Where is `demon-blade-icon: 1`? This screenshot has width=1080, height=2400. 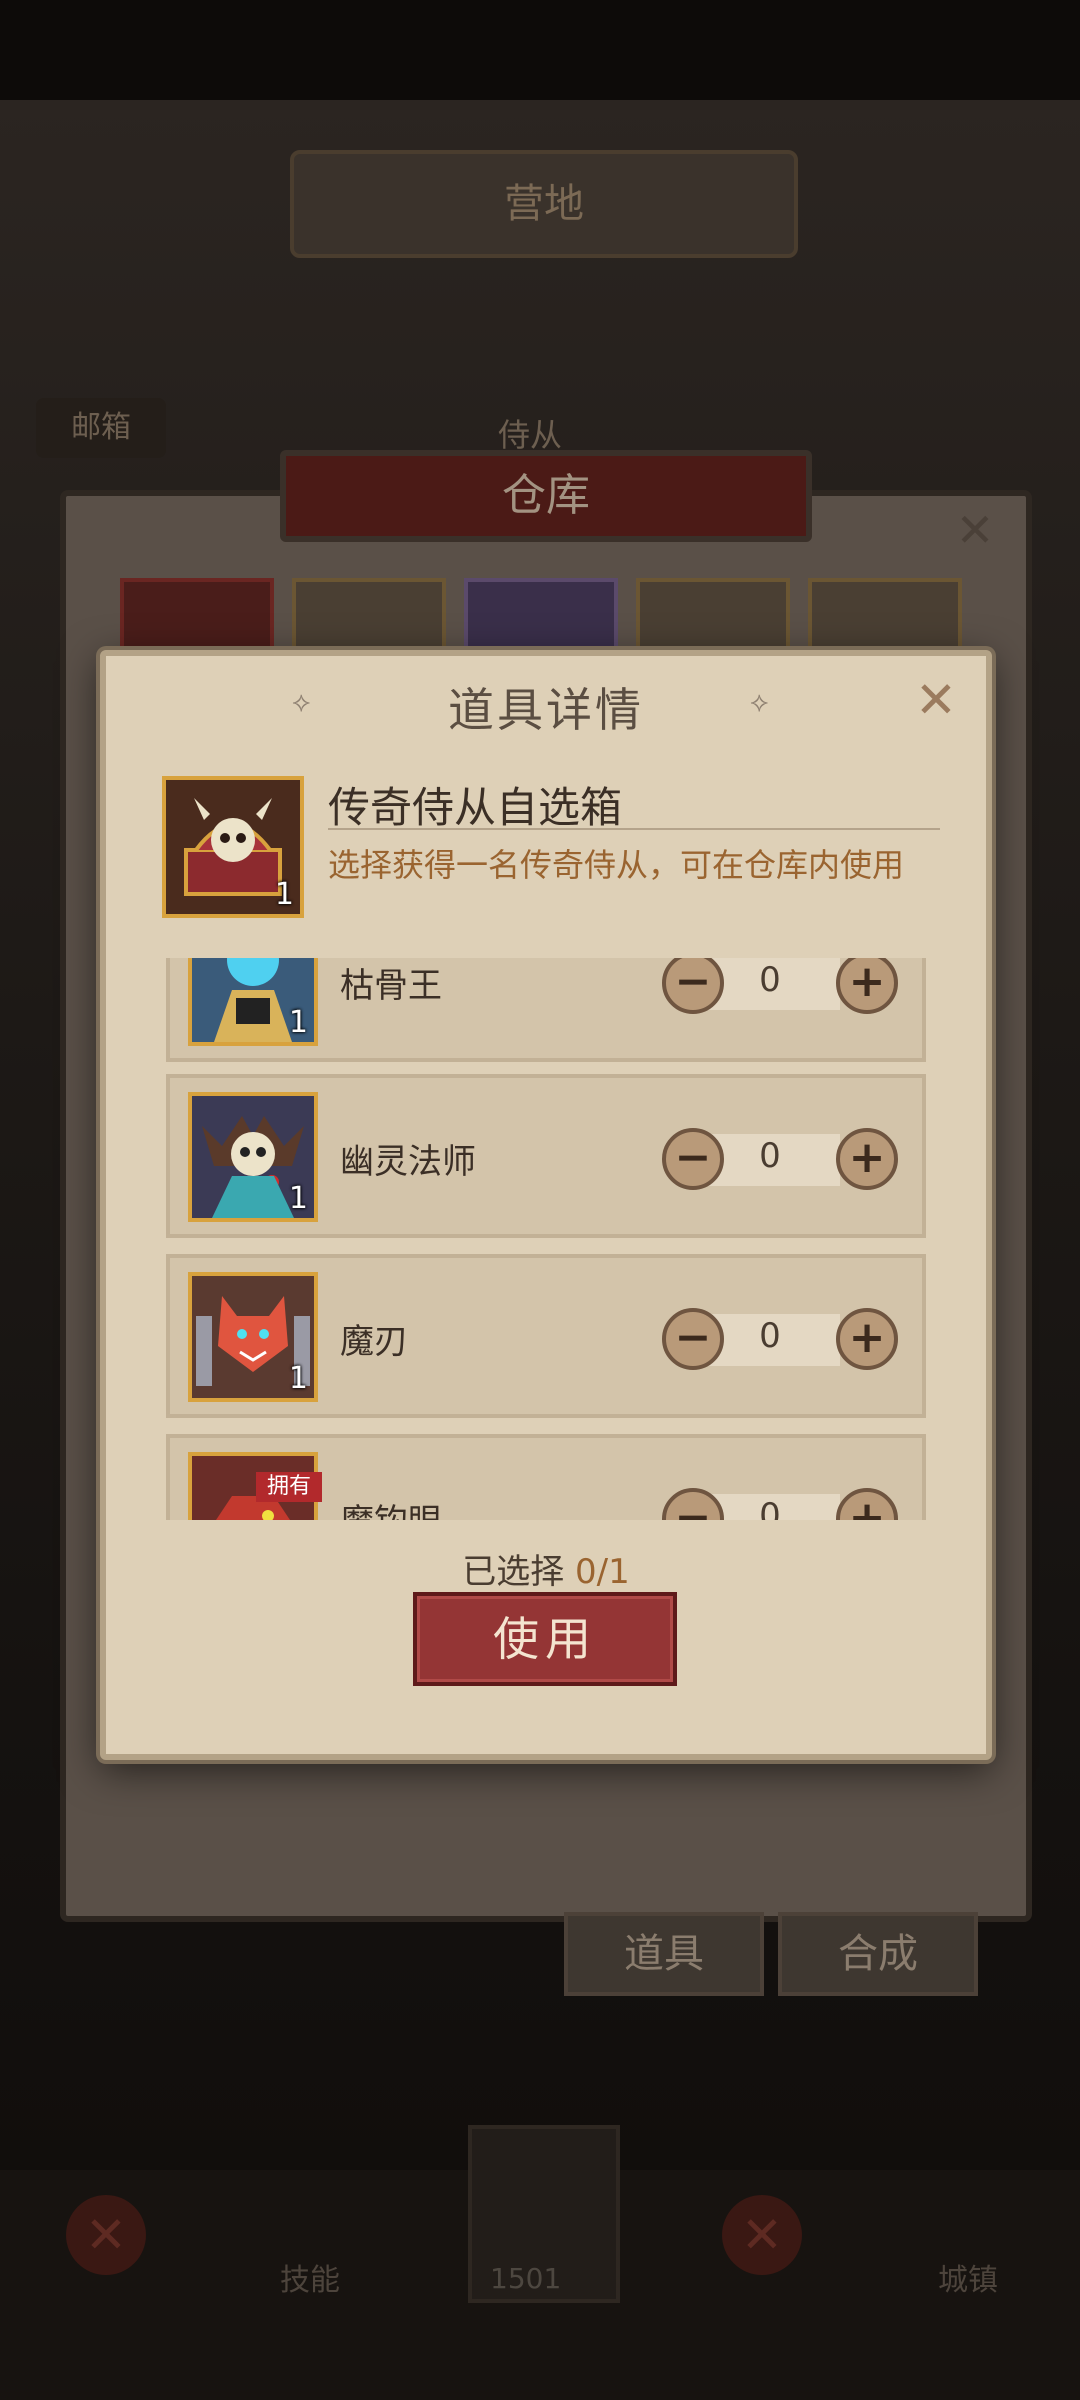
demon-blade-icon: 1 is located at coordinates (253, 1337).